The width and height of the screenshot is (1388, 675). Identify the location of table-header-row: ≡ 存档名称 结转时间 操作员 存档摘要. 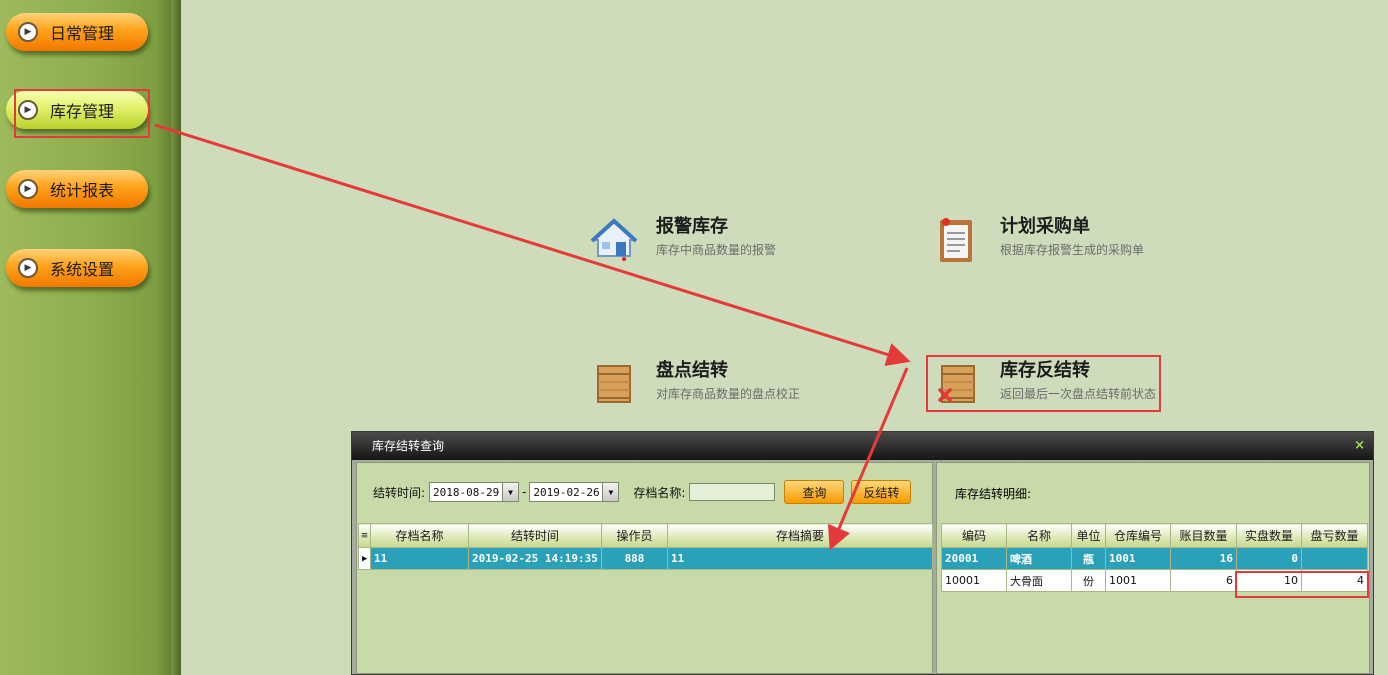
(645, 535).